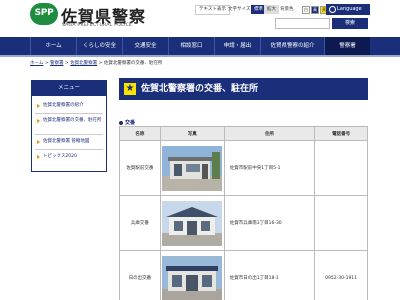  I want to click on sidebar-item-kobans: 佐賀北警察署の交番、駐在所, so click(69, 121).